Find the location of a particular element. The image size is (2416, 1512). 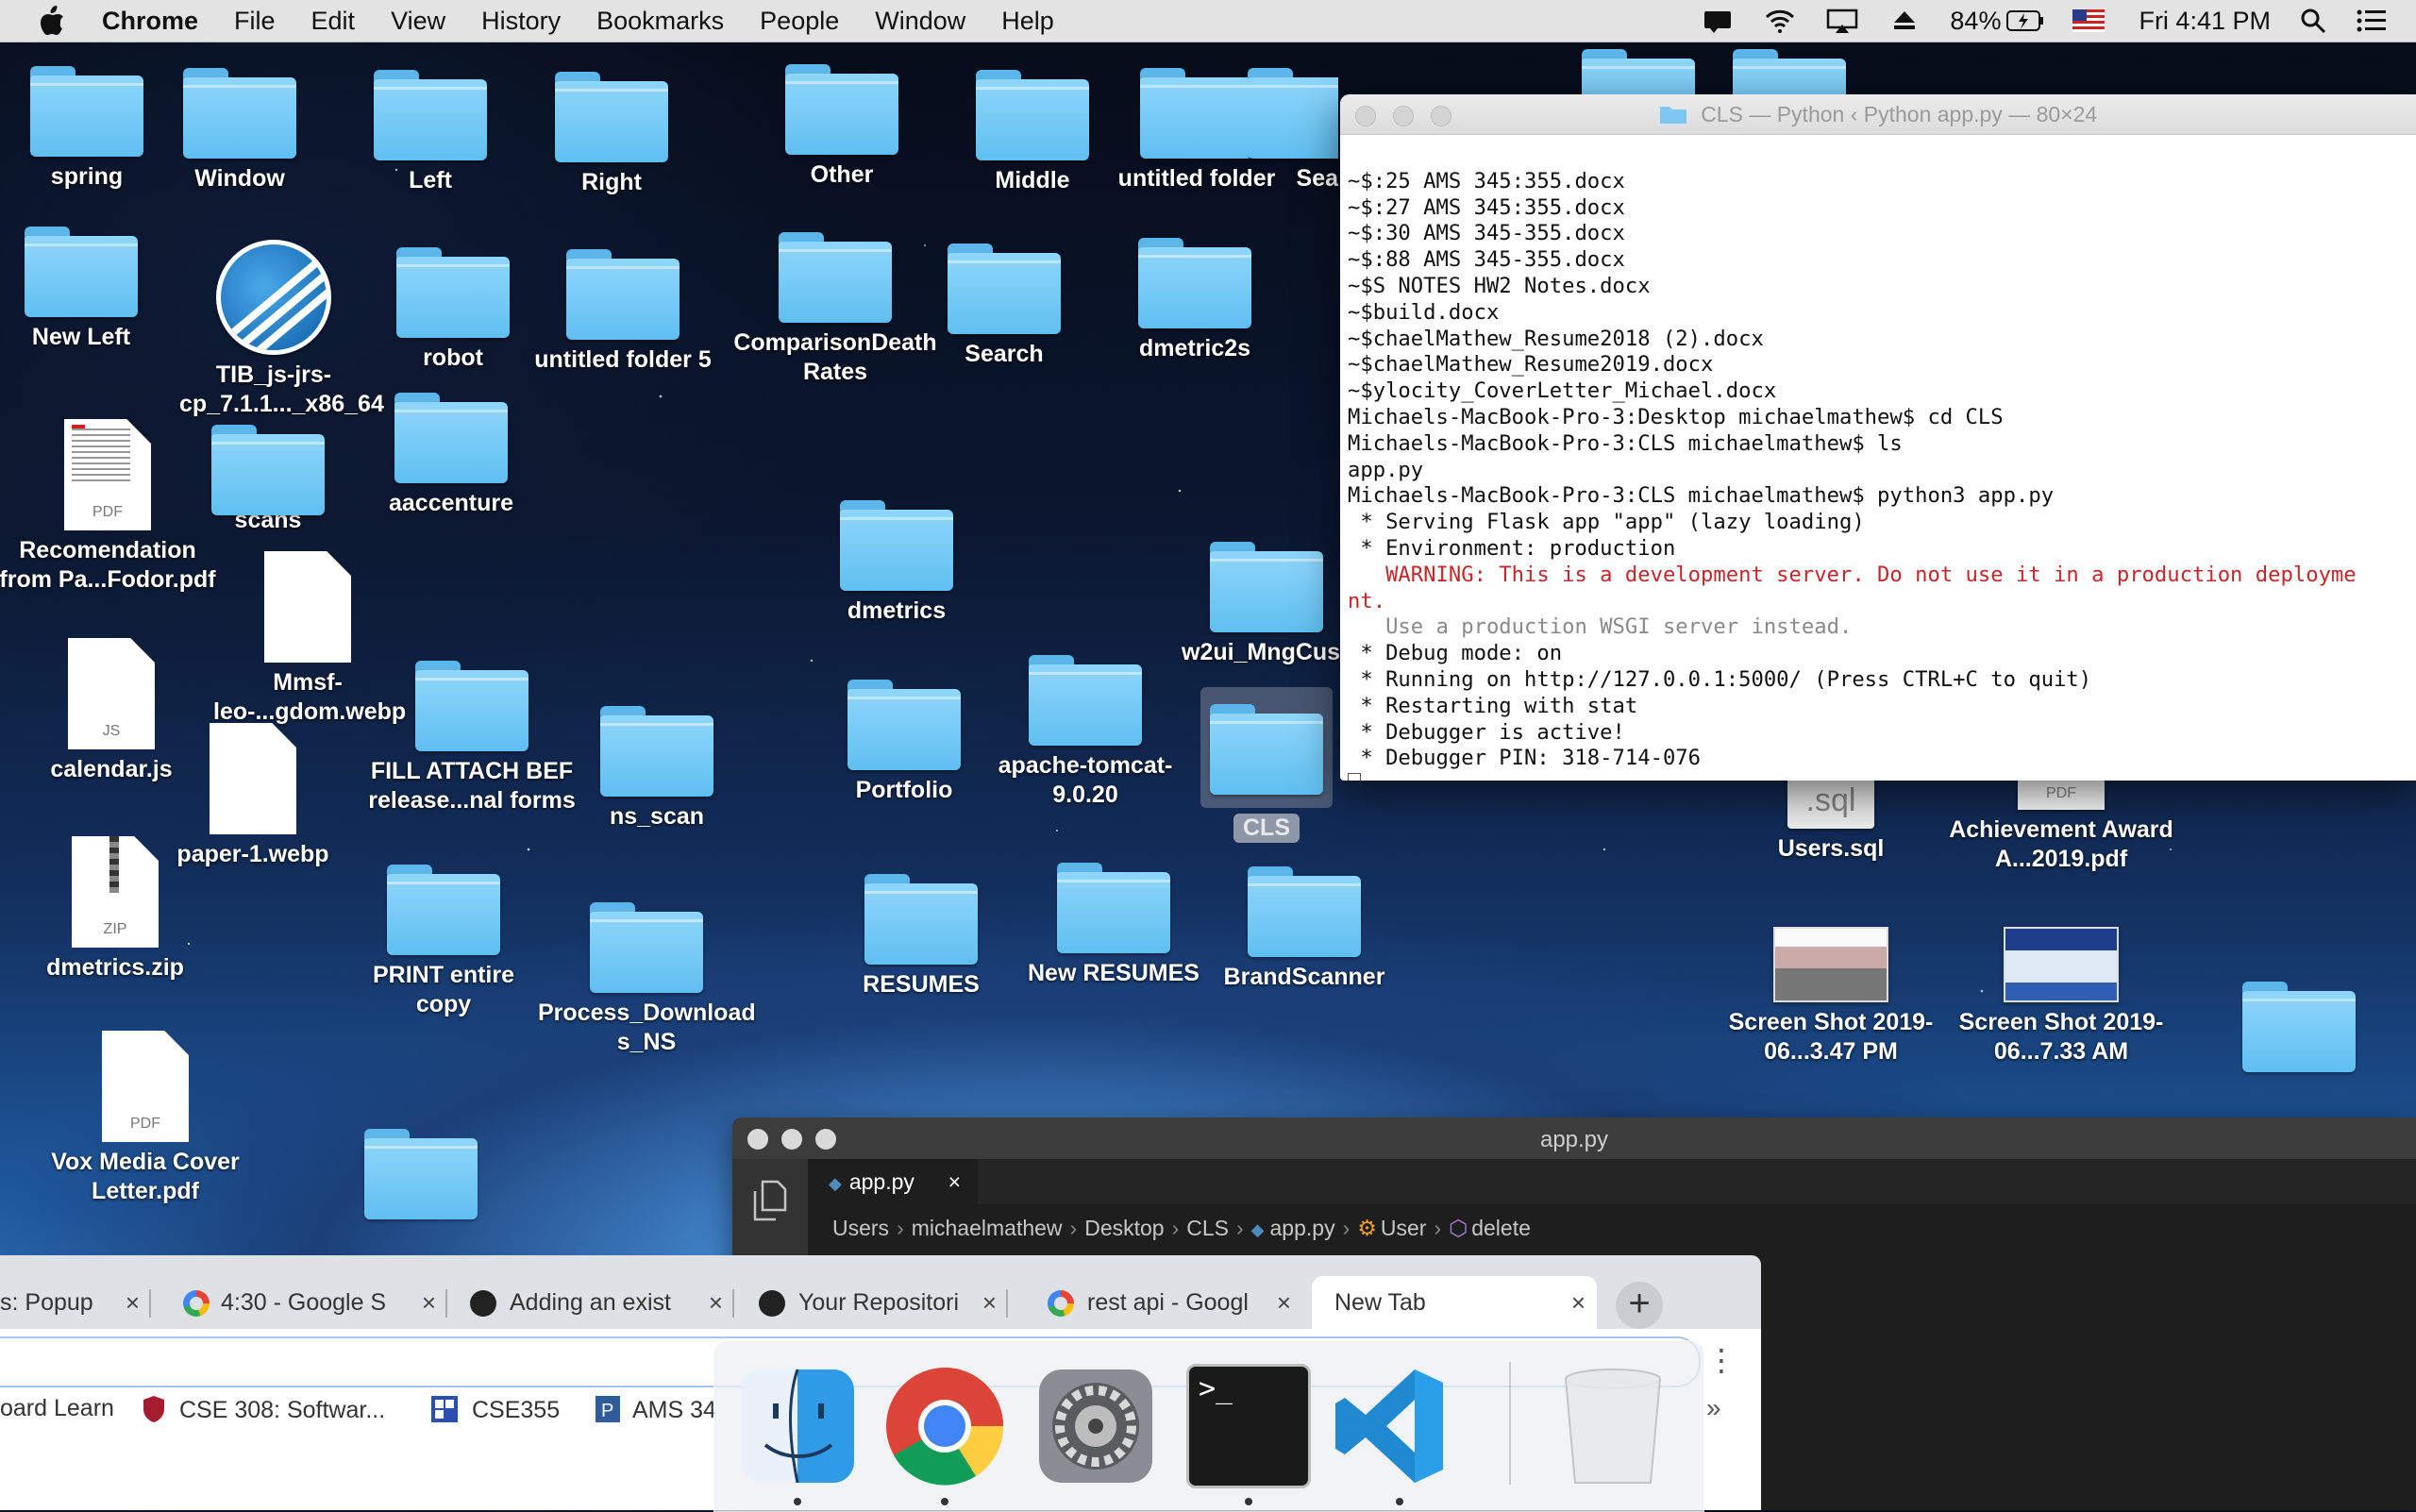

eject-icon is located at coordinates (1905, 21).